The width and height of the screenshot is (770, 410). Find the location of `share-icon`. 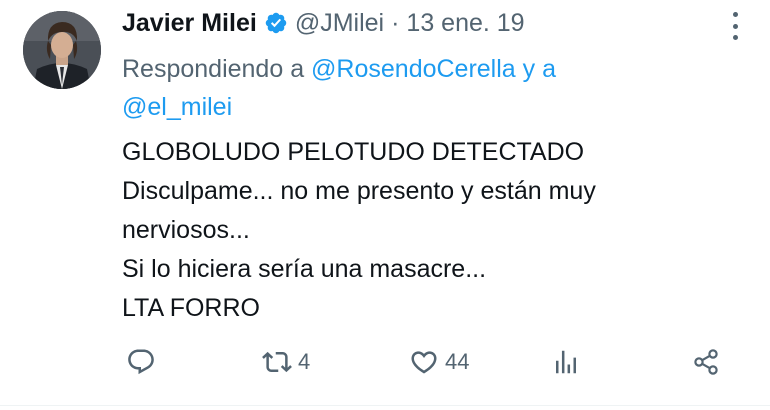

share-icon is located at coordinates (706, 362).